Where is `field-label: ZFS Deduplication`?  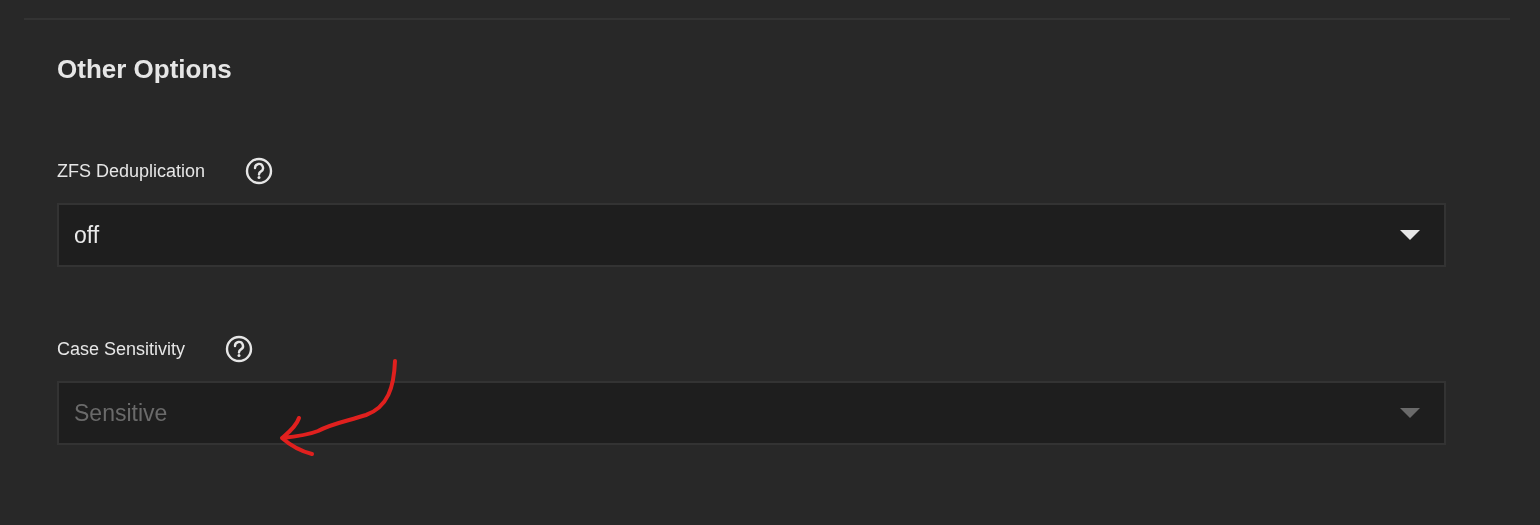 field-label: ZFS Deduplication is located at coordinates (131, 171).